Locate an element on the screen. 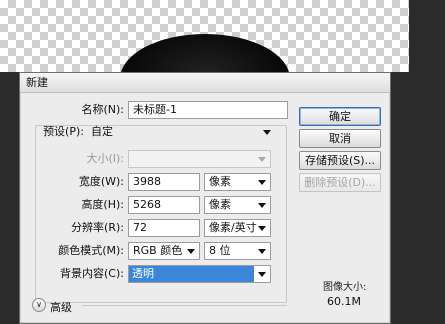  advanced-label: 高级 is located at coordinates (61, 307).